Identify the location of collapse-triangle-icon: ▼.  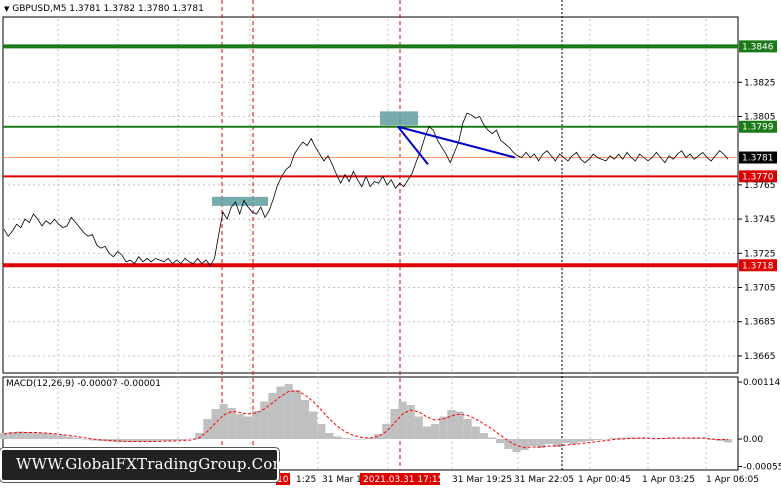
(6, 9).